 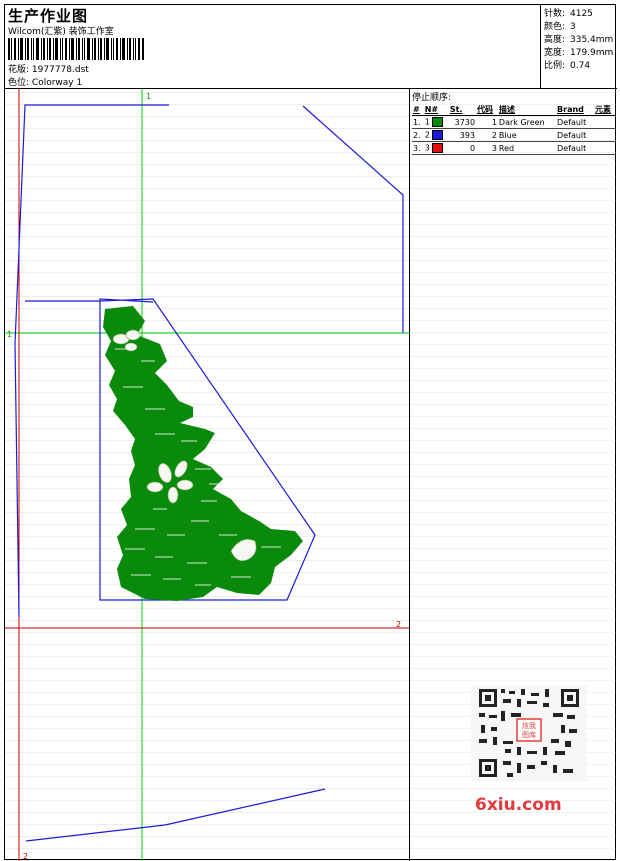 I want to click on col-code: 代码, so click(x=487, y=109).